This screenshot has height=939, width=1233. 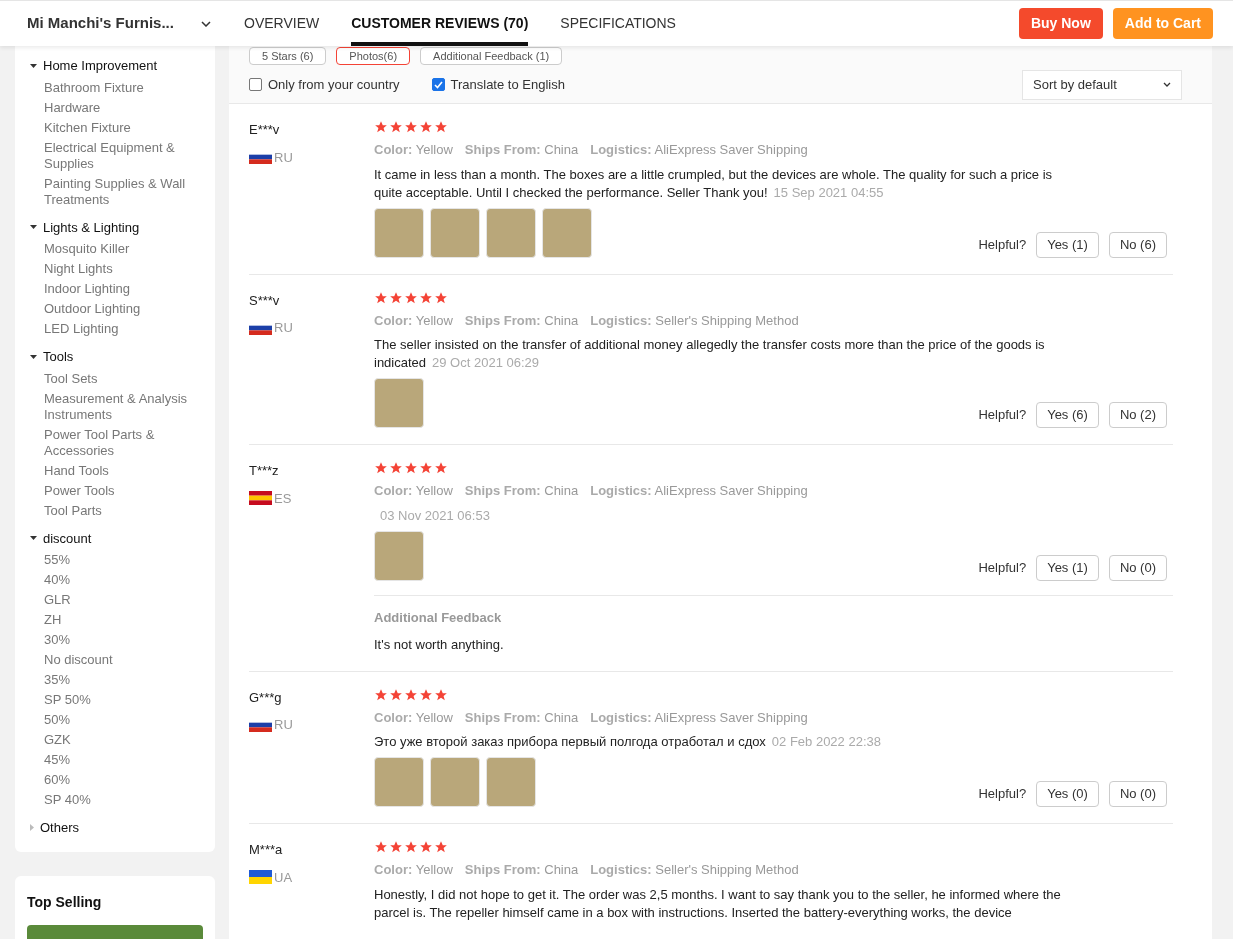 What do you see at coordinates (618, 23) in the screenshot?
I see `tab: SPECIFICATIONS` at bounding box center [618, 23].